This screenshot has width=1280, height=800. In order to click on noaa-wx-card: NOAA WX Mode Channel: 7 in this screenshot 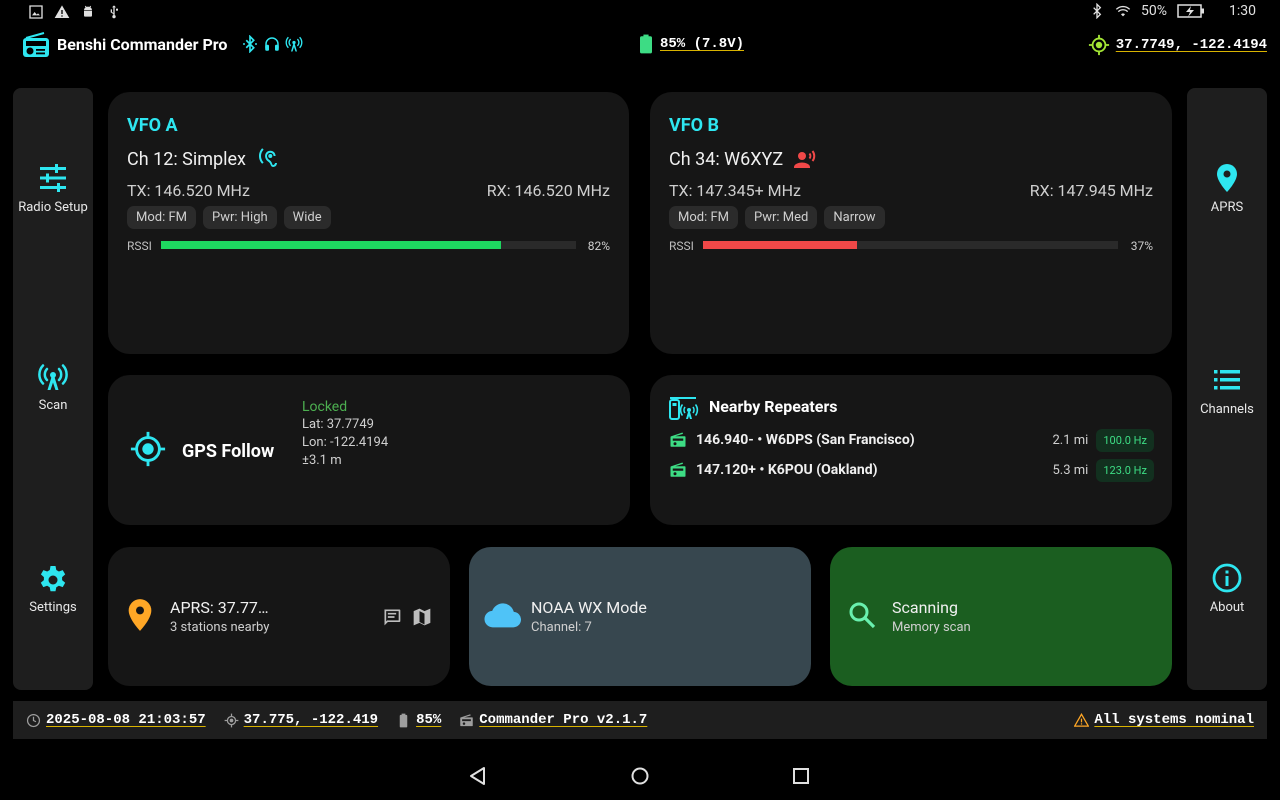, I will do `click(640, 616)`.